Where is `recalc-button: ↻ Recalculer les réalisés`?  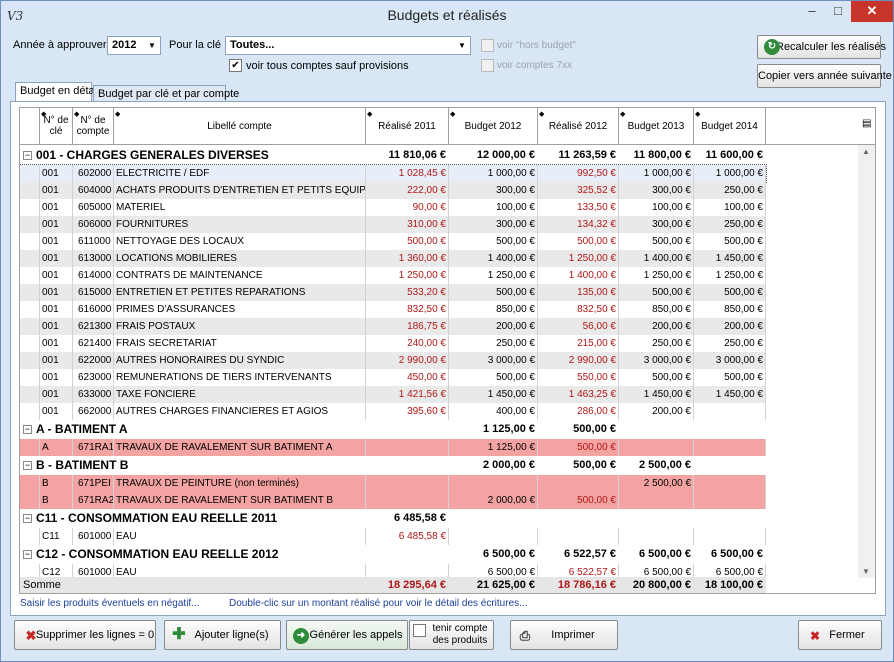 recalc-button: ↻ Recalculer les réalisés is located at coordinates (821, 47).